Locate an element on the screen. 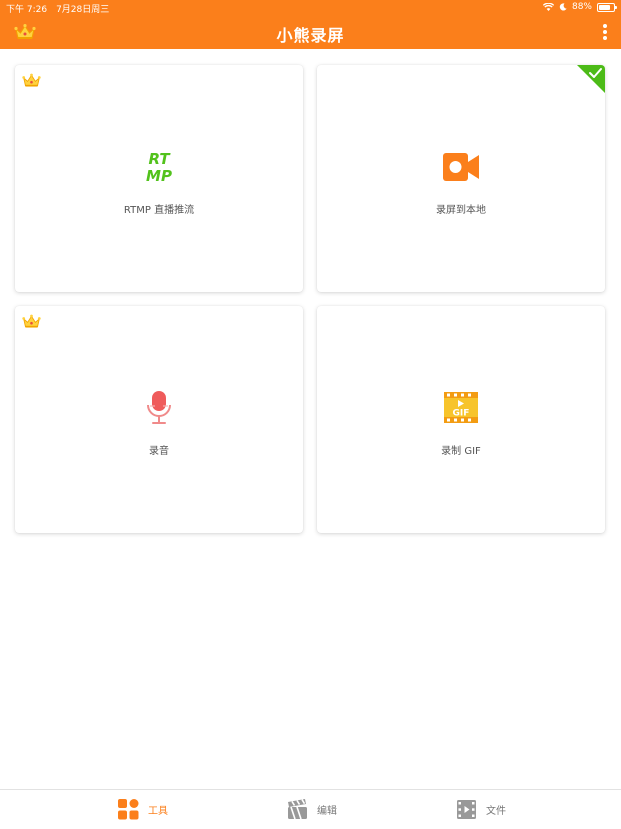 The image size is (621, 829). battery-percent: 88% is located at coordinates (581, 7).